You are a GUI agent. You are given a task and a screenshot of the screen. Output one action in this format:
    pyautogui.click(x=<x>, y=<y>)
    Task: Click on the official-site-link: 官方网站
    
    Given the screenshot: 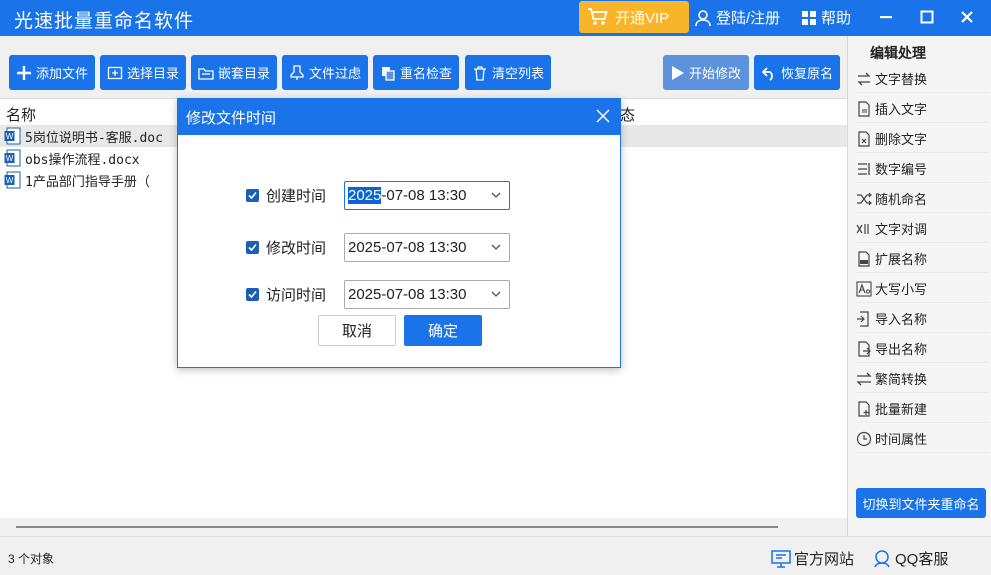 What is the action you would take?
    pyautogui.click(x=812, y=558)
    